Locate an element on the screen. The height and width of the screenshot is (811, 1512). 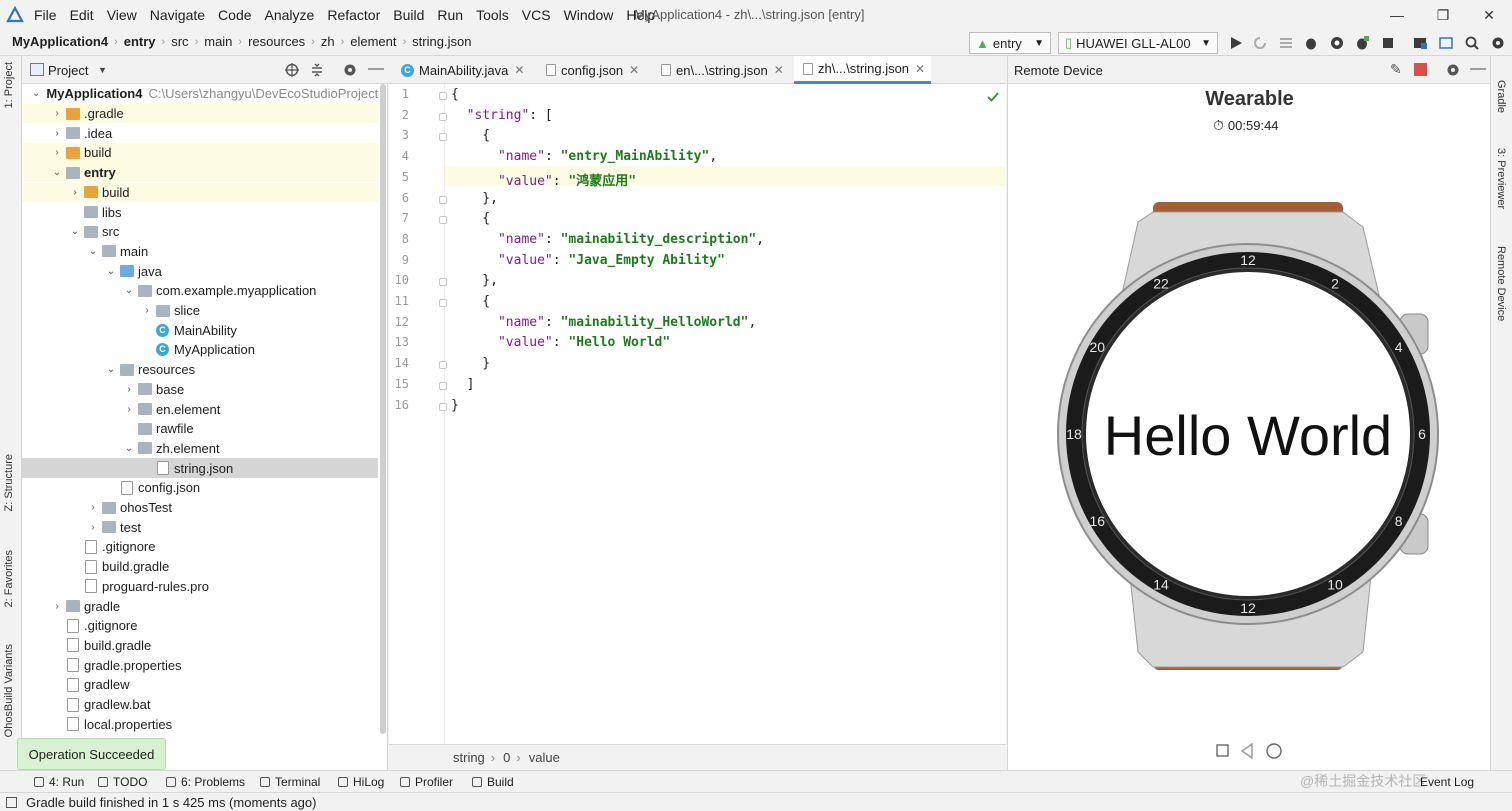
project-panel-title: Project is located at coordinates (68, 70).